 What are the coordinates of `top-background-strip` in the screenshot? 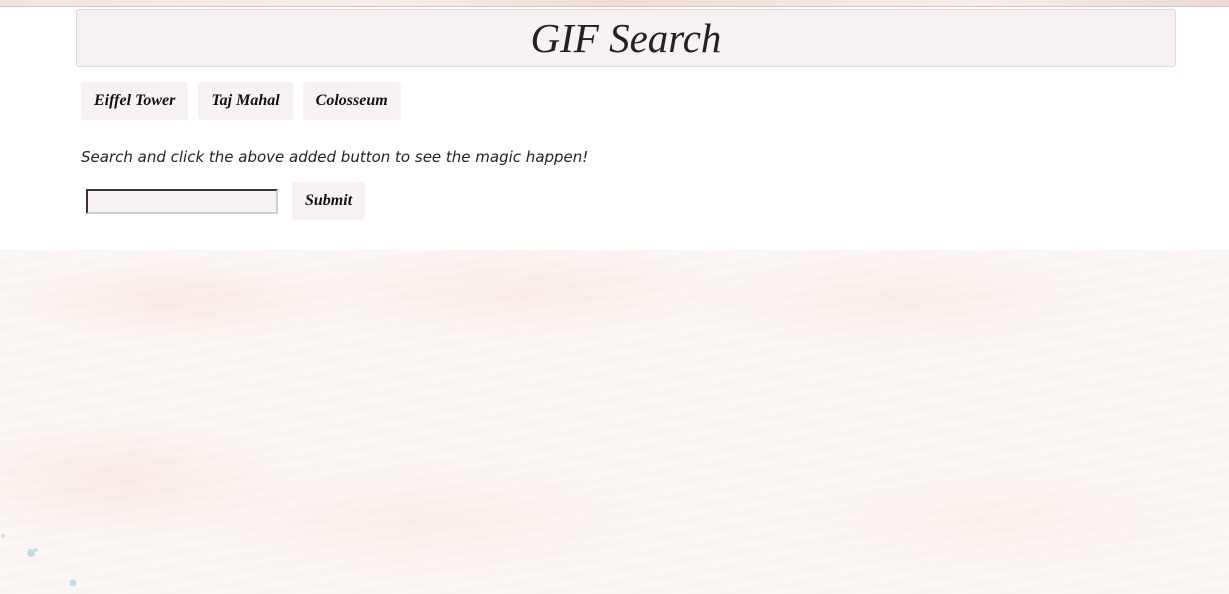 It's located at (614, 3).